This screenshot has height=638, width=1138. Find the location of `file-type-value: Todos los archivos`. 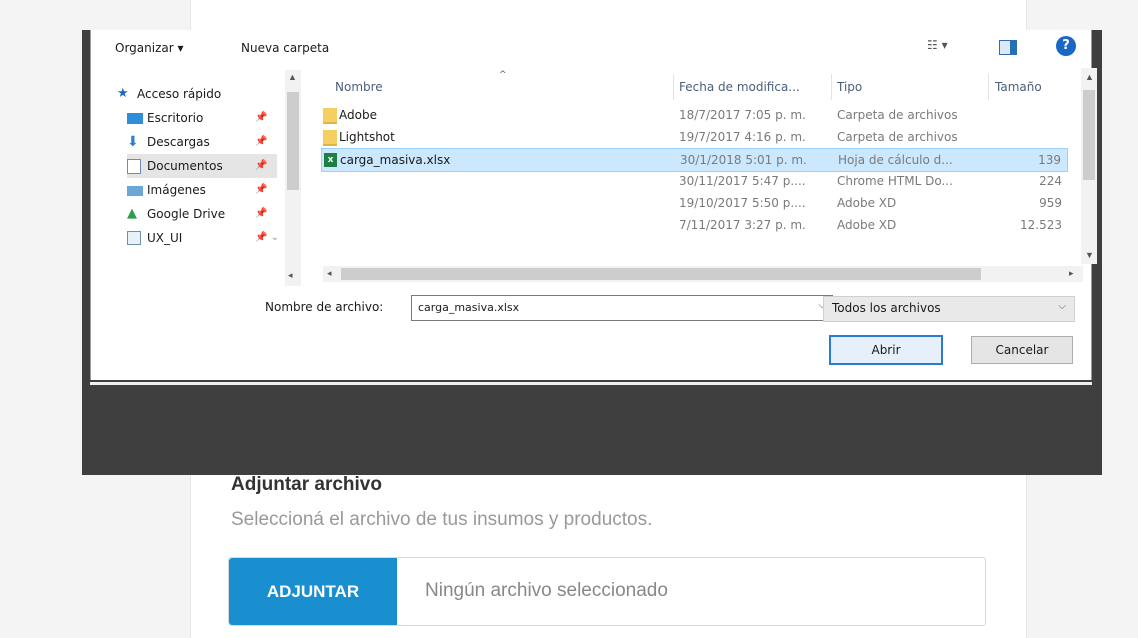

file-type-value: Todos los archivos is located at coordinates (886, 308).